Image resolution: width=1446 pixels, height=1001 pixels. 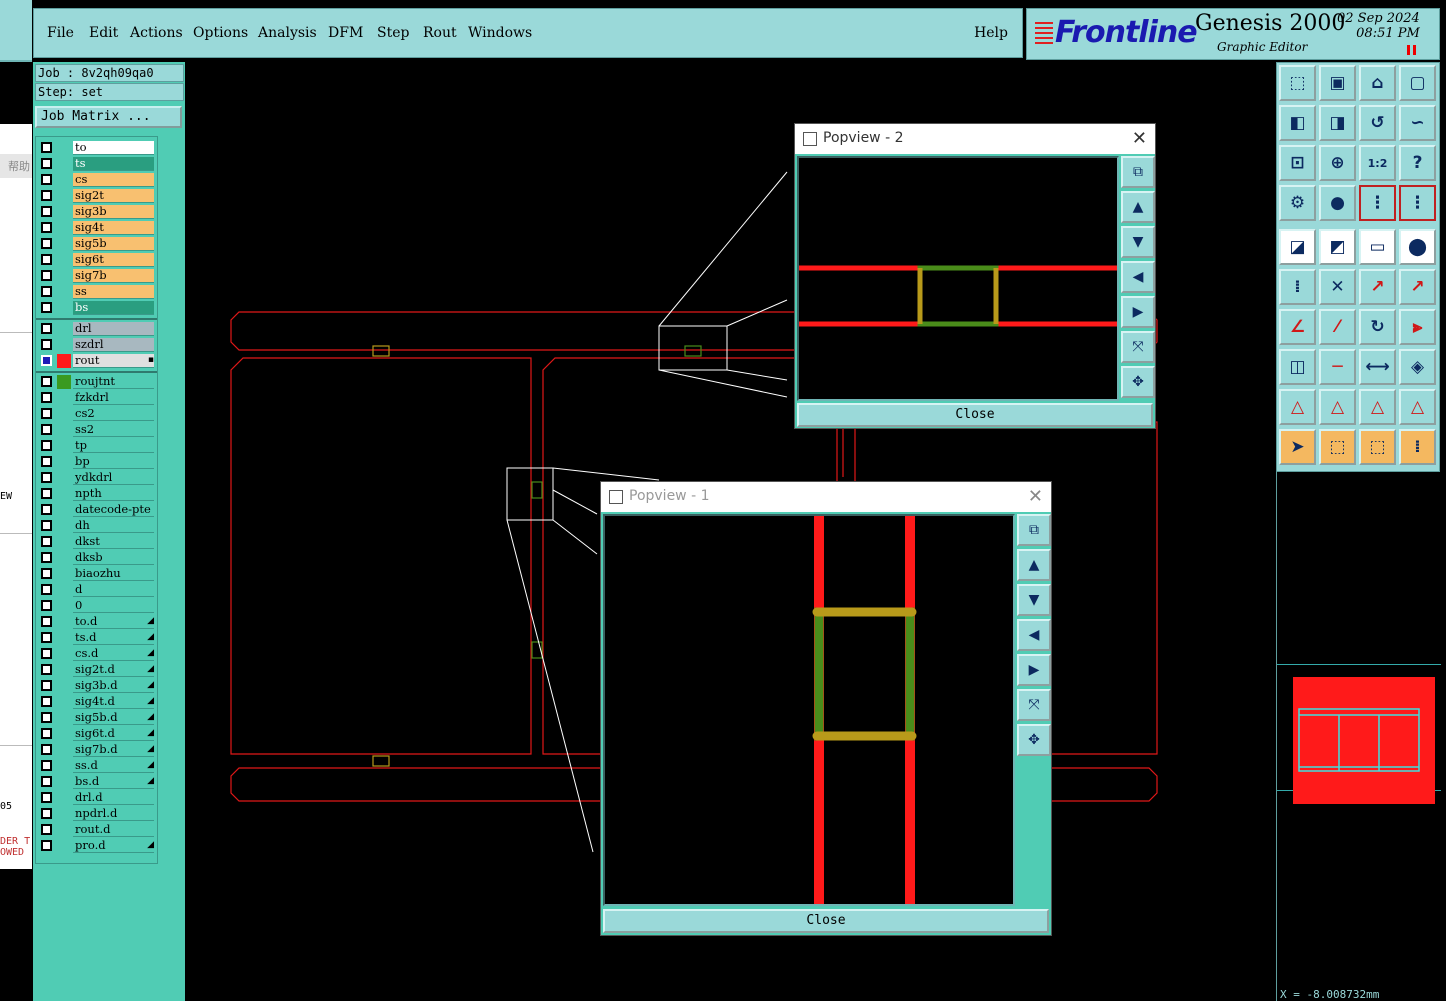 I want to click on undo-tool-button: ↺, so click(x=1377, y=123).